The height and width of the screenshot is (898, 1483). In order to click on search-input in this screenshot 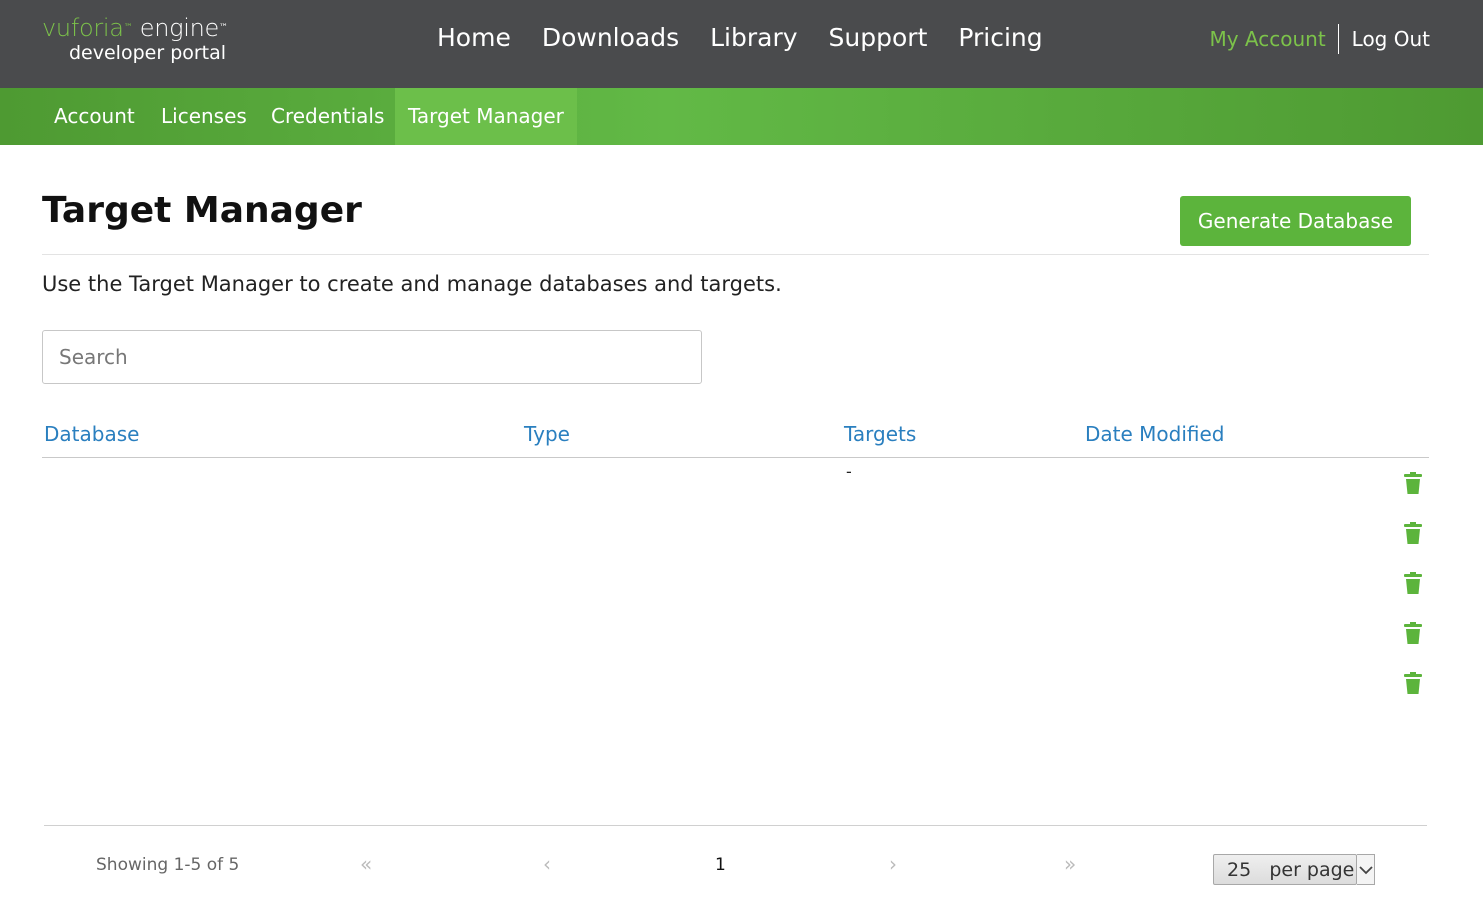, I will do `click(372, 357)`.